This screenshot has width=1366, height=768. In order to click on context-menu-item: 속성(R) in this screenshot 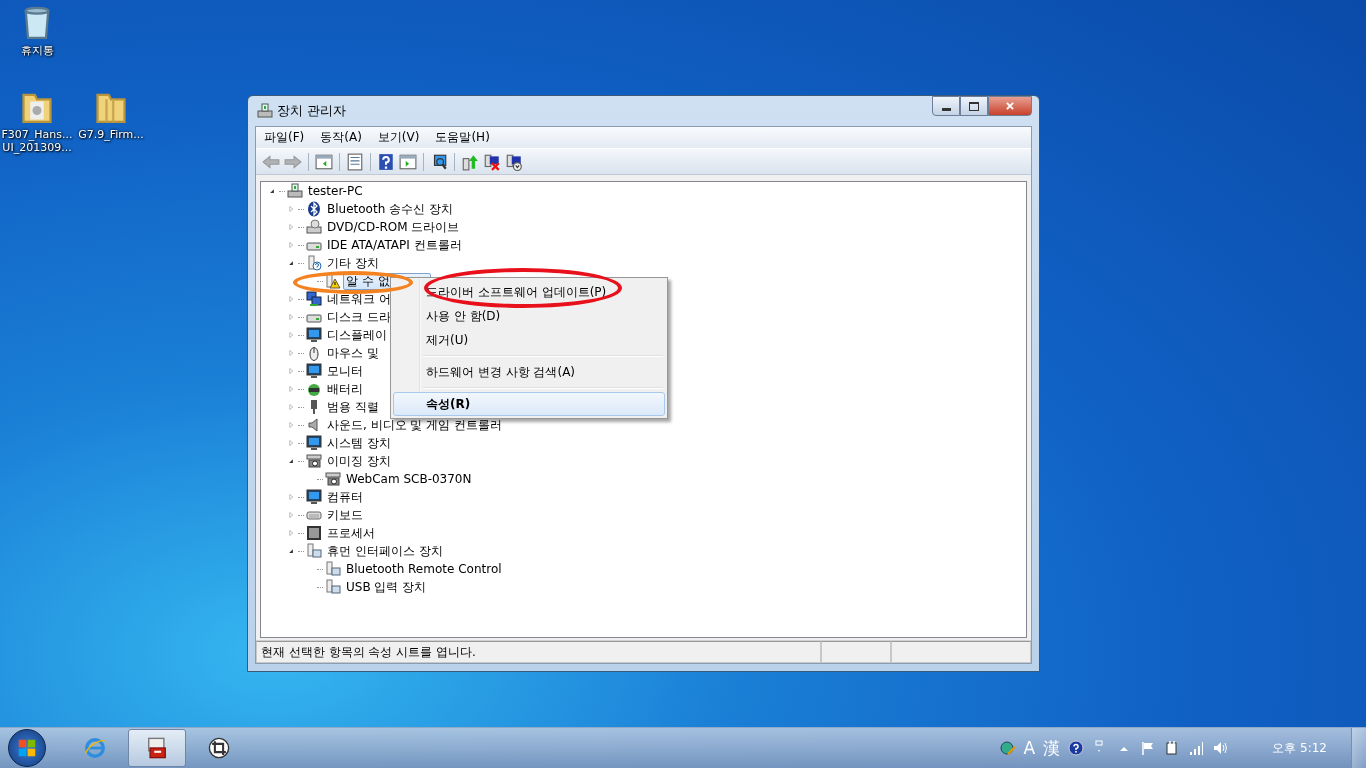, I will do `click(529, 404)`.